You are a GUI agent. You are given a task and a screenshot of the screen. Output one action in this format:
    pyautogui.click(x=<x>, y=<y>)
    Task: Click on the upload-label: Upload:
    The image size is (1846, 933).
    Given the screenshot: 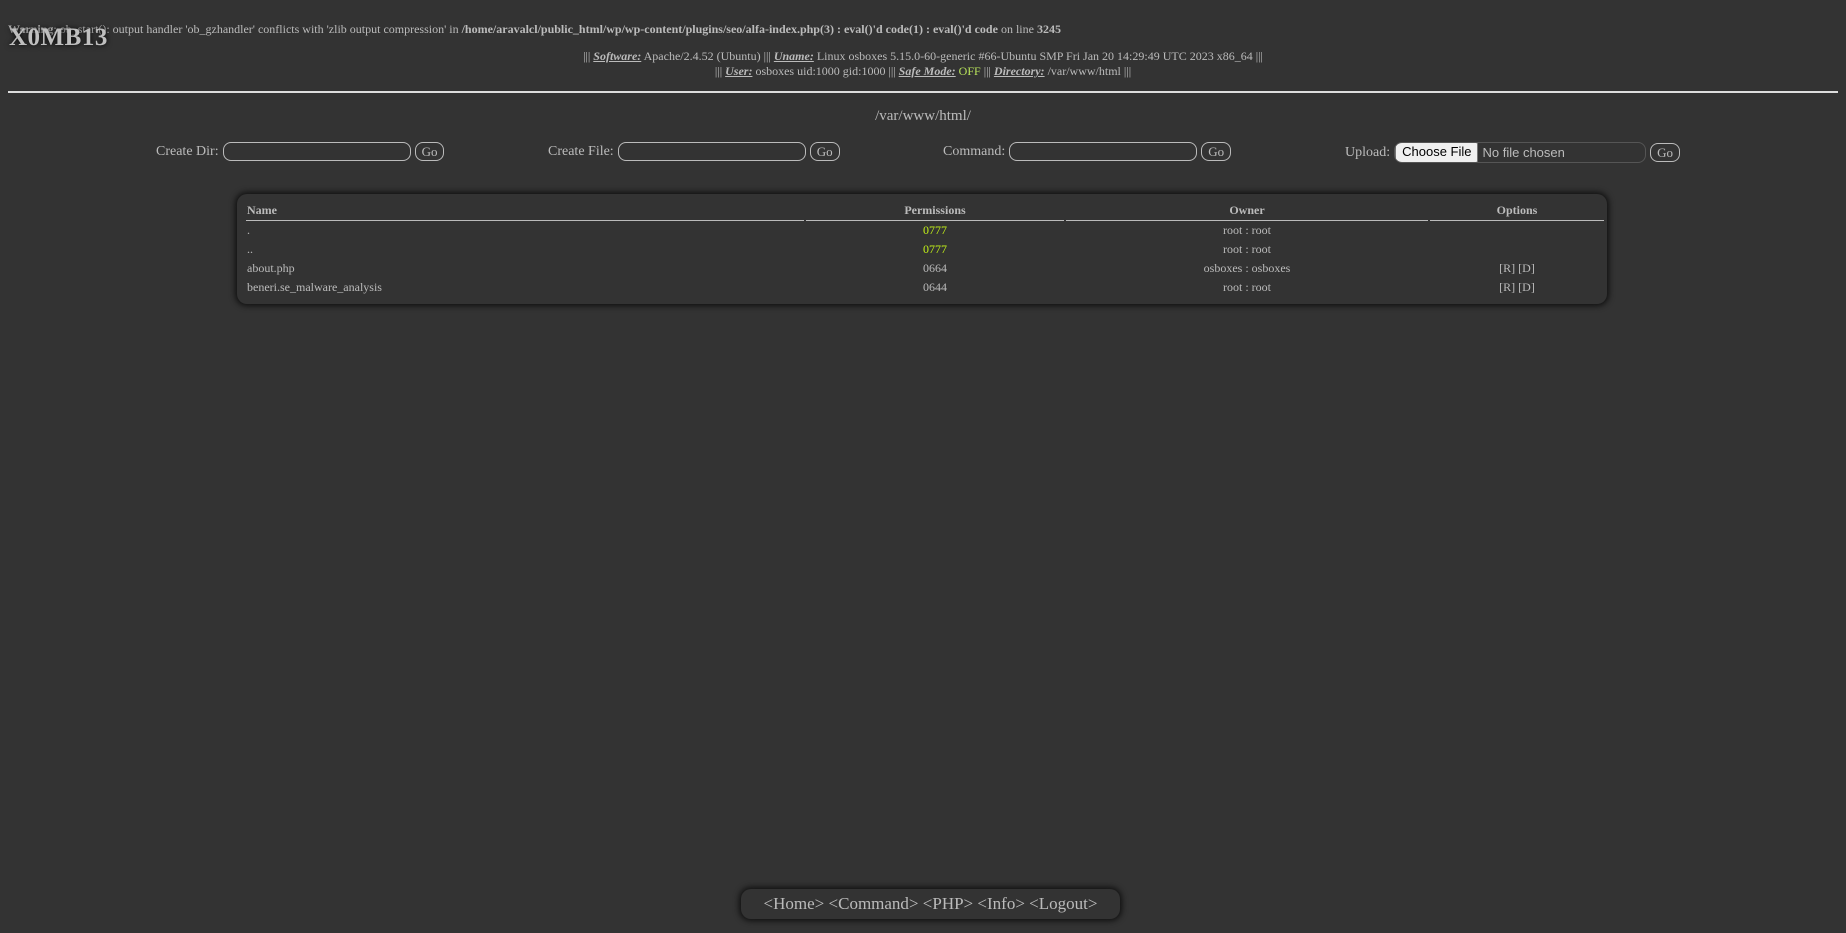 What is the action you would take?
    pyautogui.click(x=1368, y=152)
    